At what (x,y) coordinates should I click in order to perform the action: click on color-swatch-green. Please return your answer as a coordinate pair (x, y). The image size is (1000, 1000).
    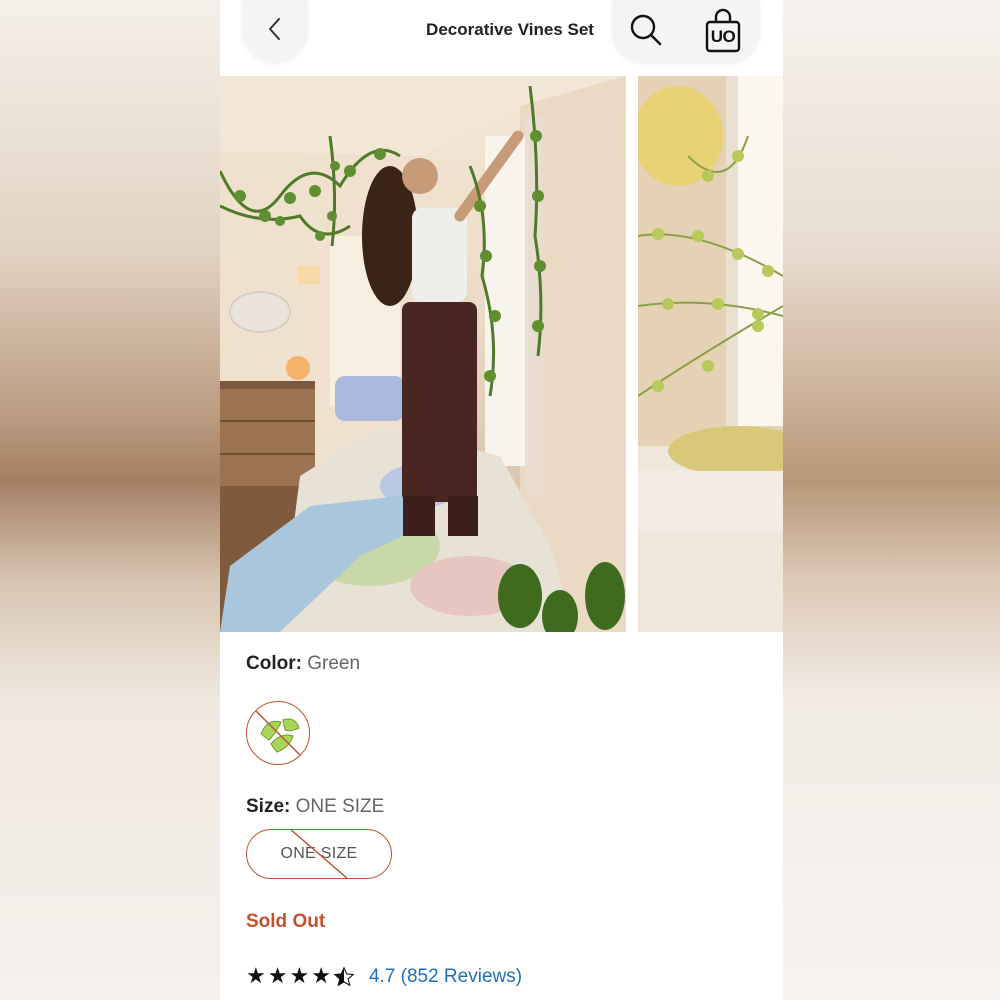
    Looking at the image, I should click on (278, 733).